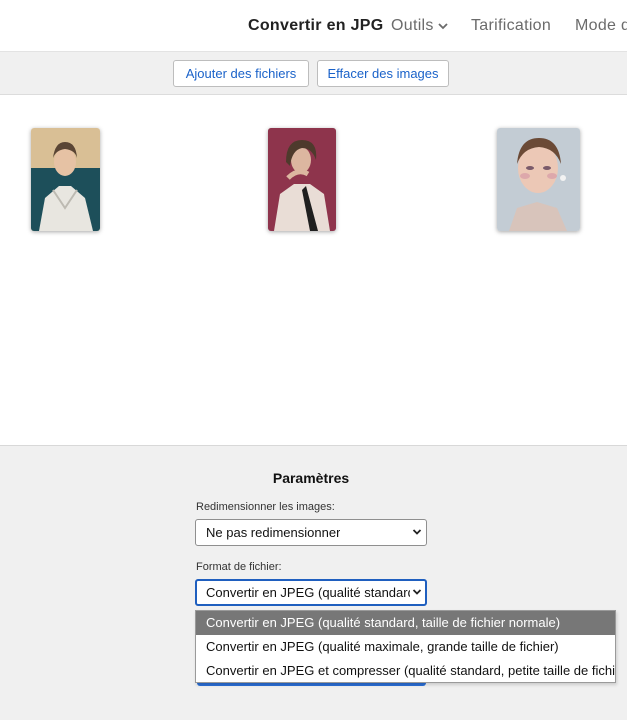 Image resolution: width=627 pixels, height=720 pixels. Describe the element at coordinates (265, 507) in the screenshot. I see `resize-label: Redimensionner les images:` at that location.